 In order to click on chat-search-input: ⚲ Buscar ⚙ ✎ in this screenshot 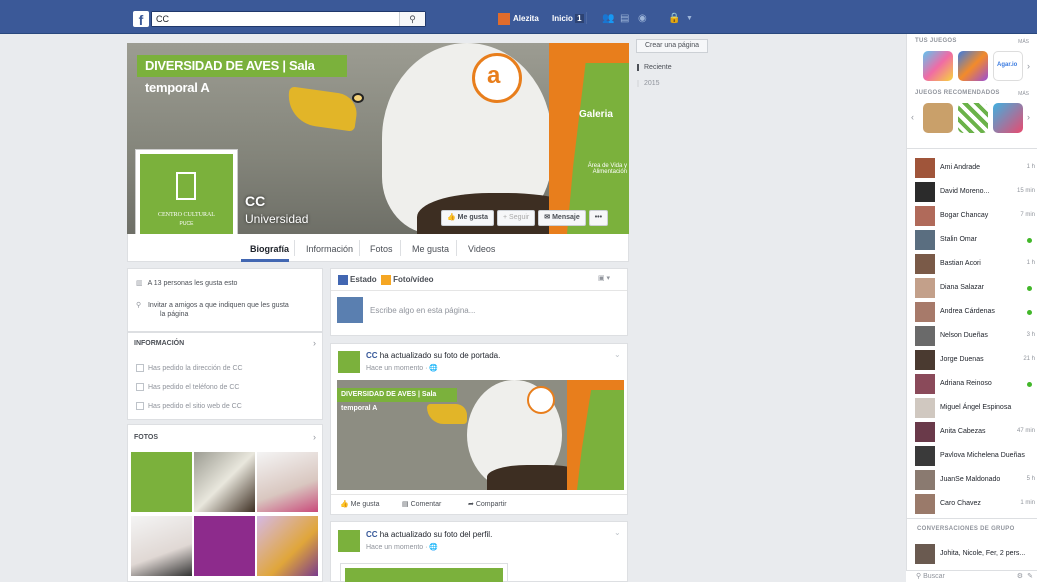, I will do `click(971, 576)`.